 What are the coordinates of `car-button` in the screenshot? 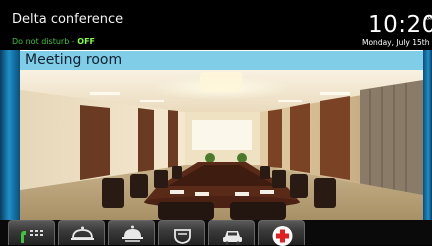 It's located at (231, 232).